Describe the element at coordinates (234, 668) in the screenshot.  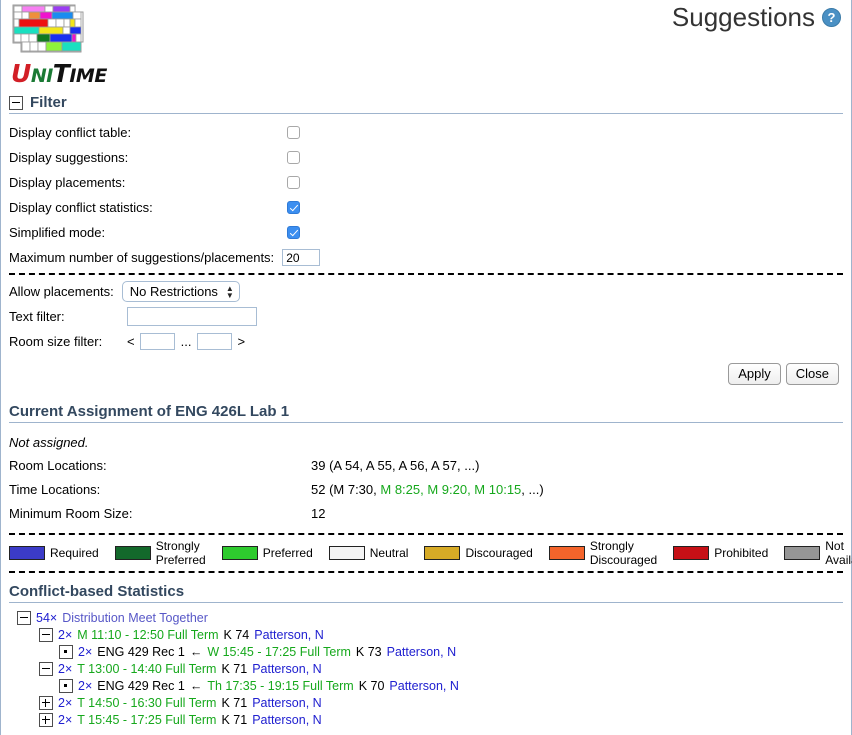
I see `tree-node-segment: K 71` at that location.